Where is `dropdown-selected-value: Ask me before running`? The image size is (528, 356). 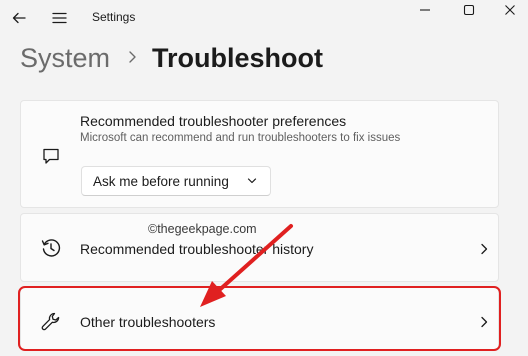 dropdown-selected-value: Ask me before running is located at coordinates (161, 181).